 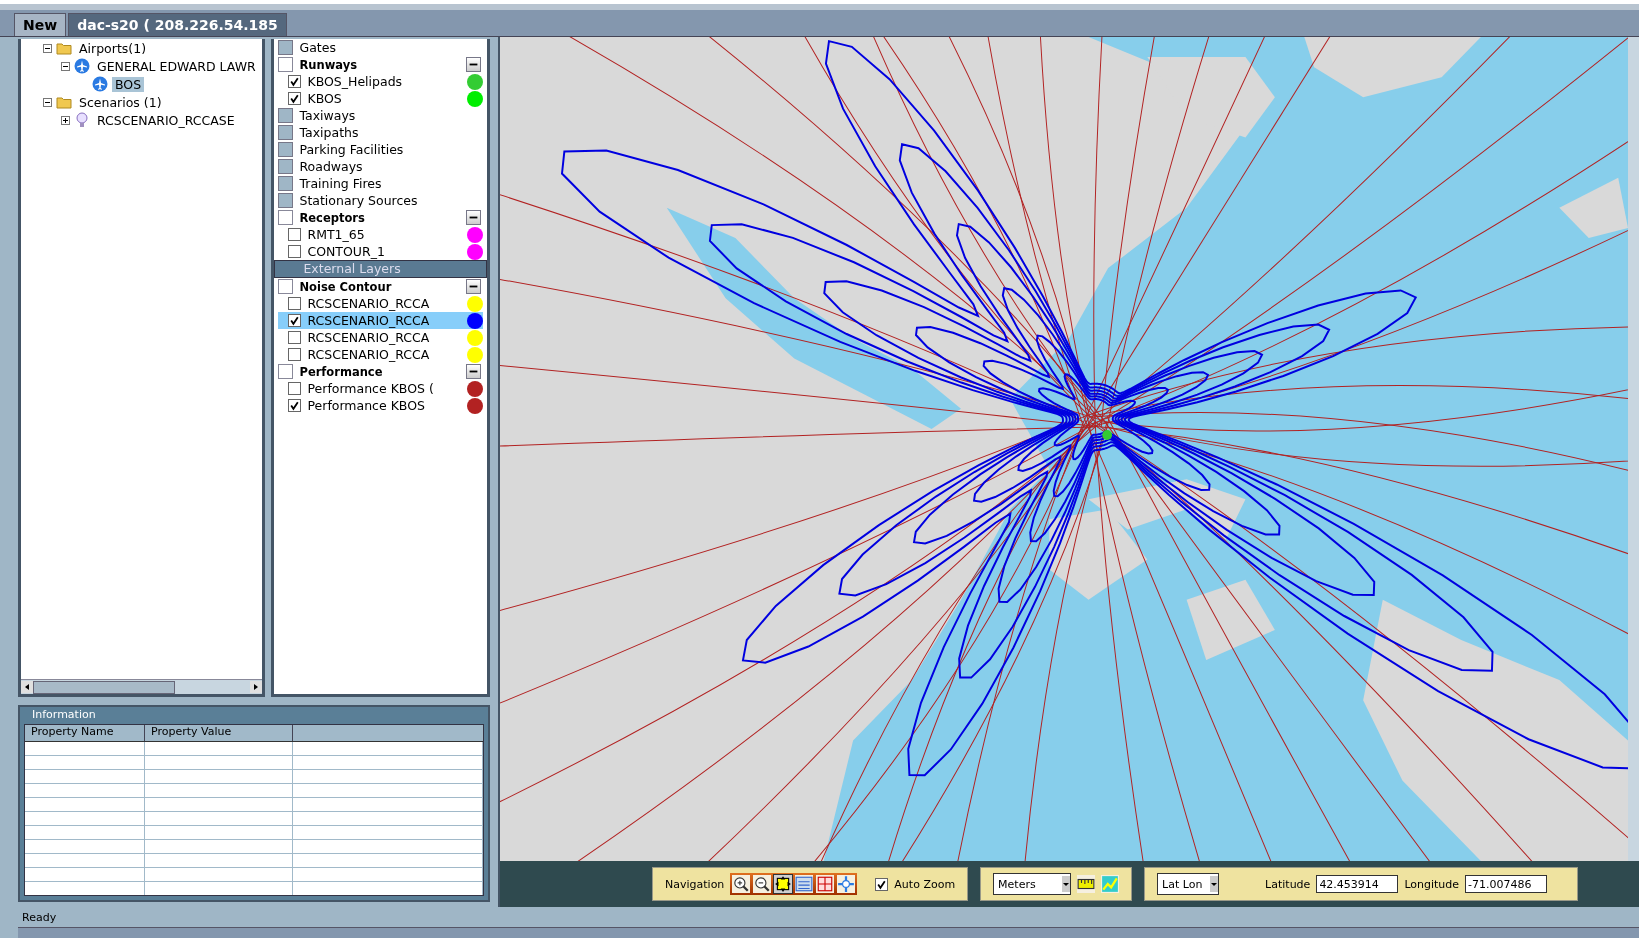 I want to click on layer-label: RMT1_65, so click(x=336, y=234).